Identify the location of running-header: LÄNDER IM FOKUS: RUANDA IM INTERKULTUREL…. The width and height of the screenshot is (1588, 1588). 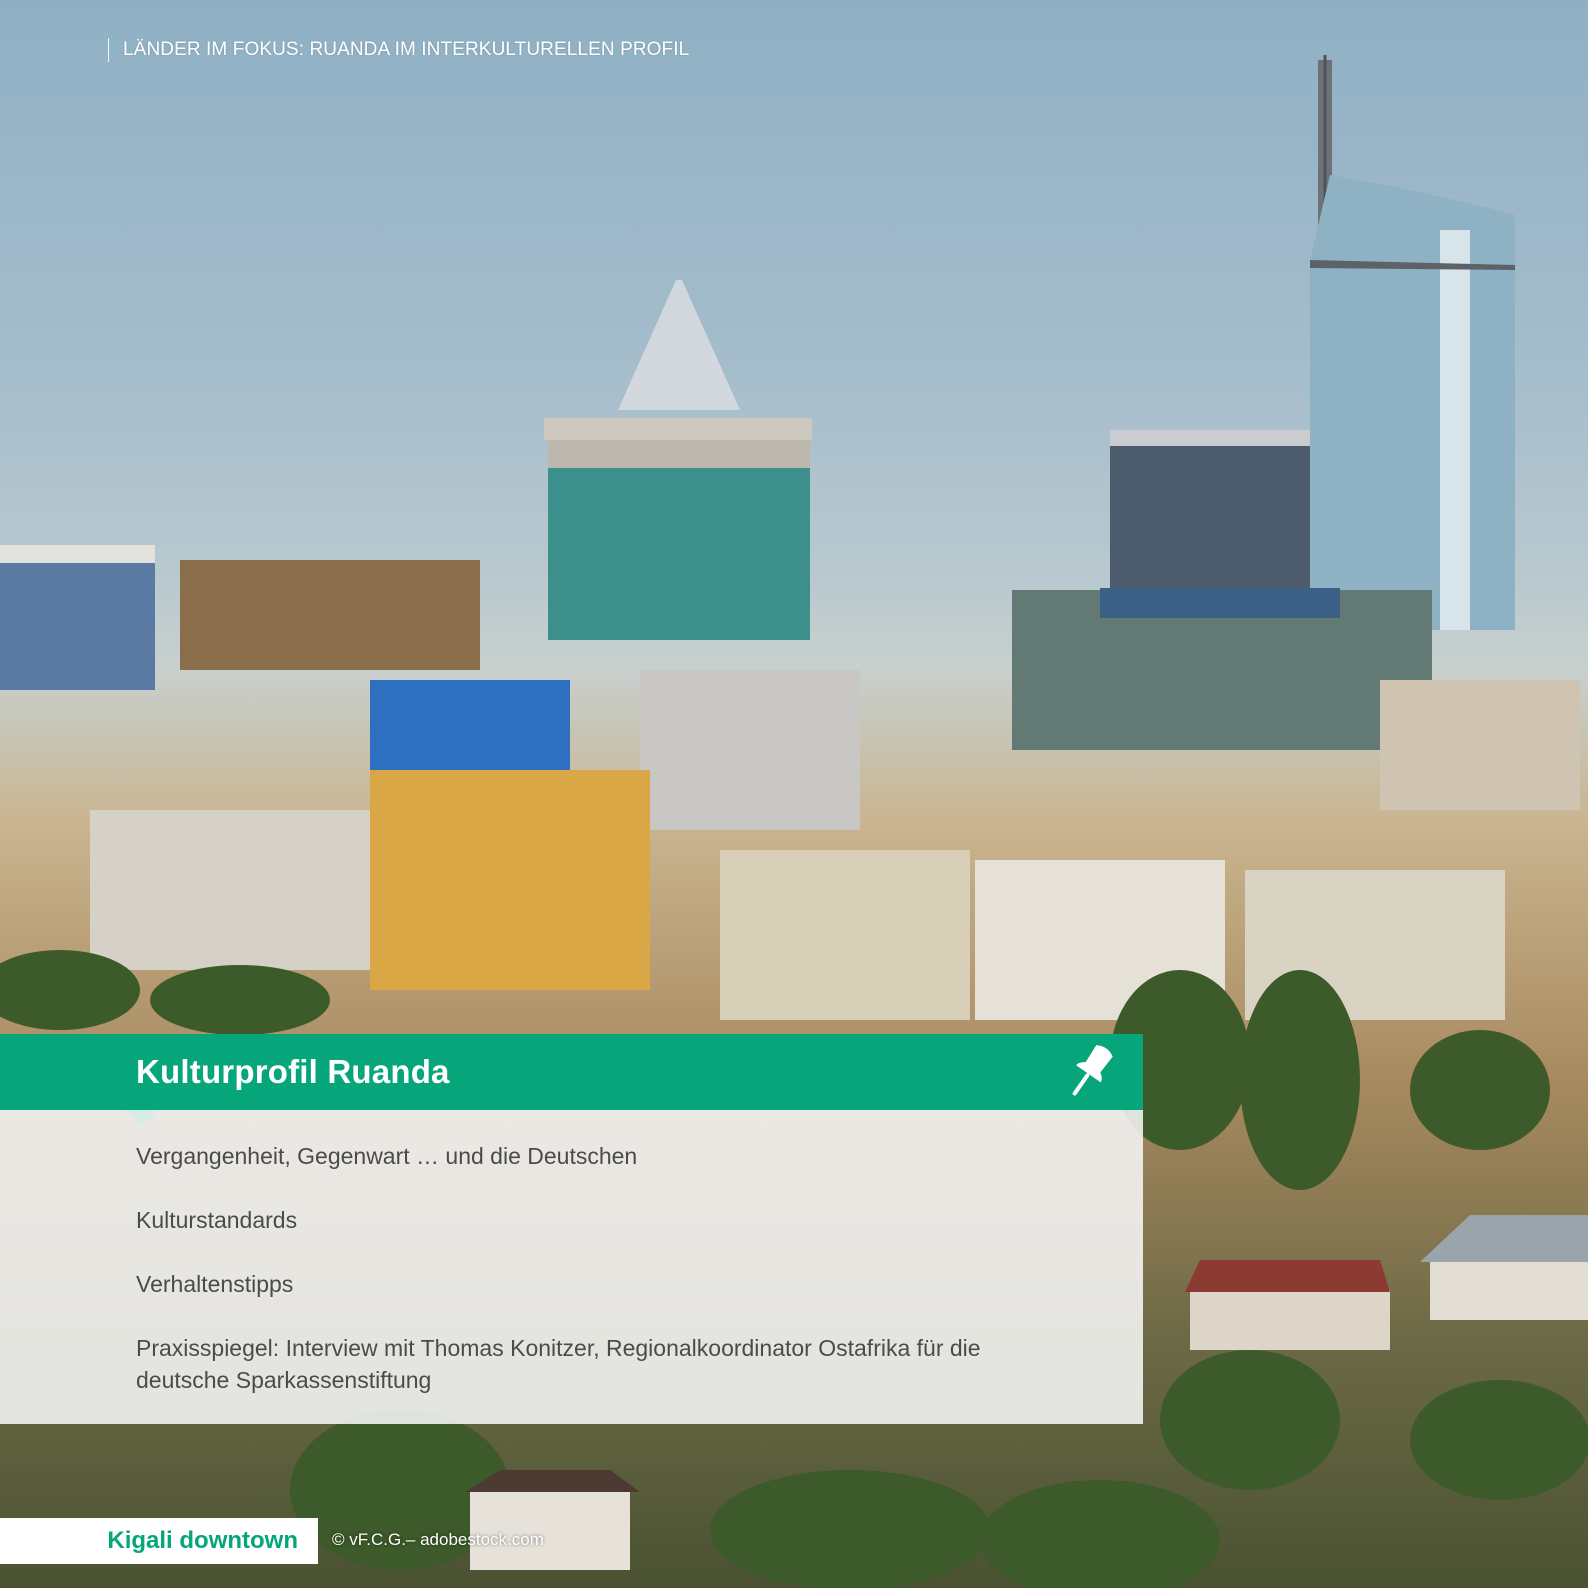
(398, 50).